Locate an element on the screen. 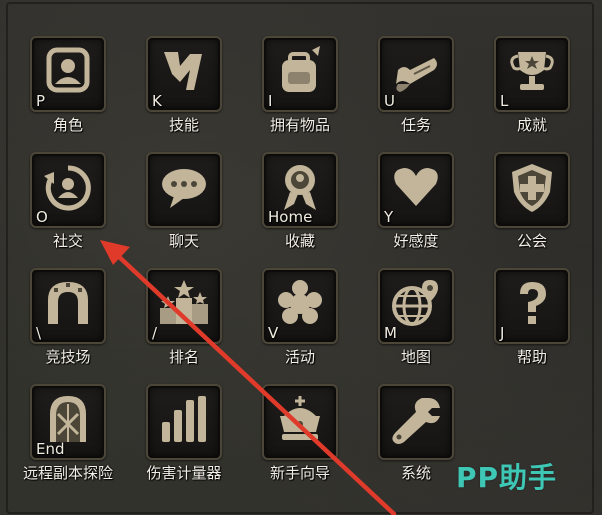 This screenshot has height=515, width=602. hotkey-label: J is located at coordinates (502, 333).